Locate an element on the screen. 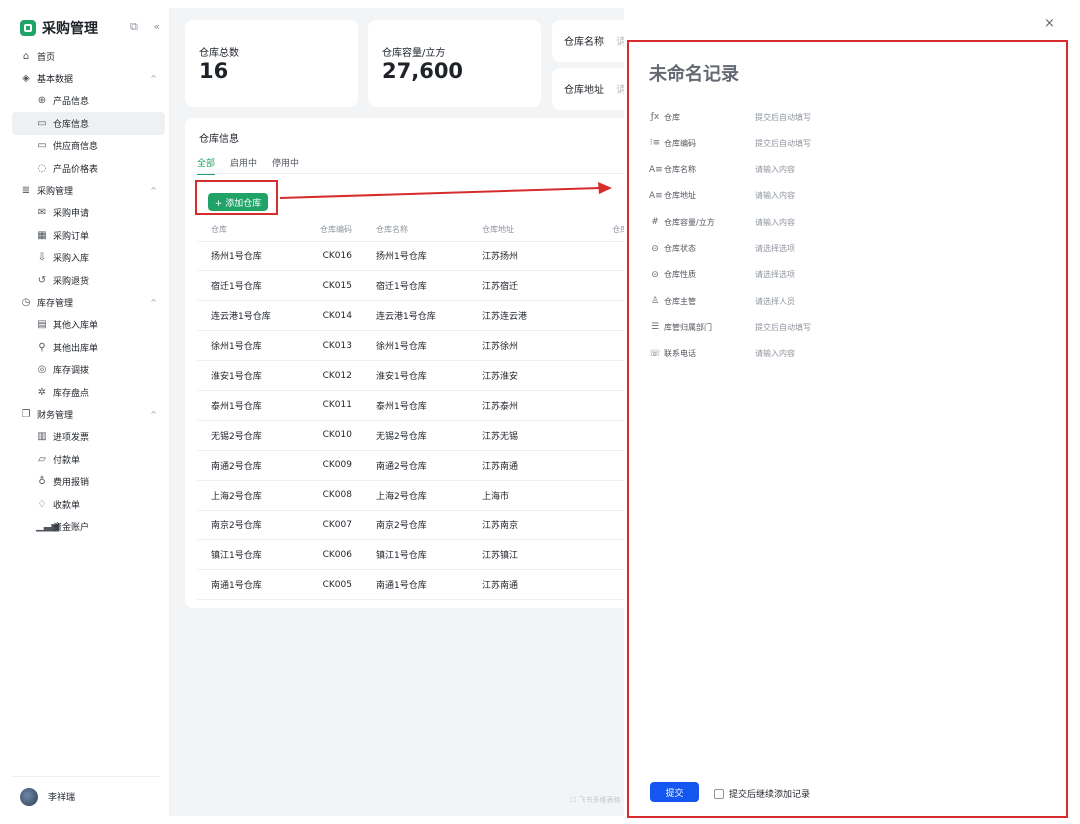 The height and width of the screenshot is (824, 1080). annotation-arrow is located at coordinates (445, 190).